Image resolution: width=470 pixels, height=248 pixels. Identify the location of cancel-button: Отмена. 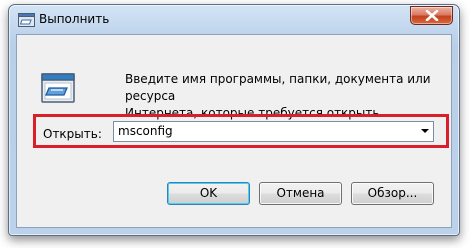
(300, 193).